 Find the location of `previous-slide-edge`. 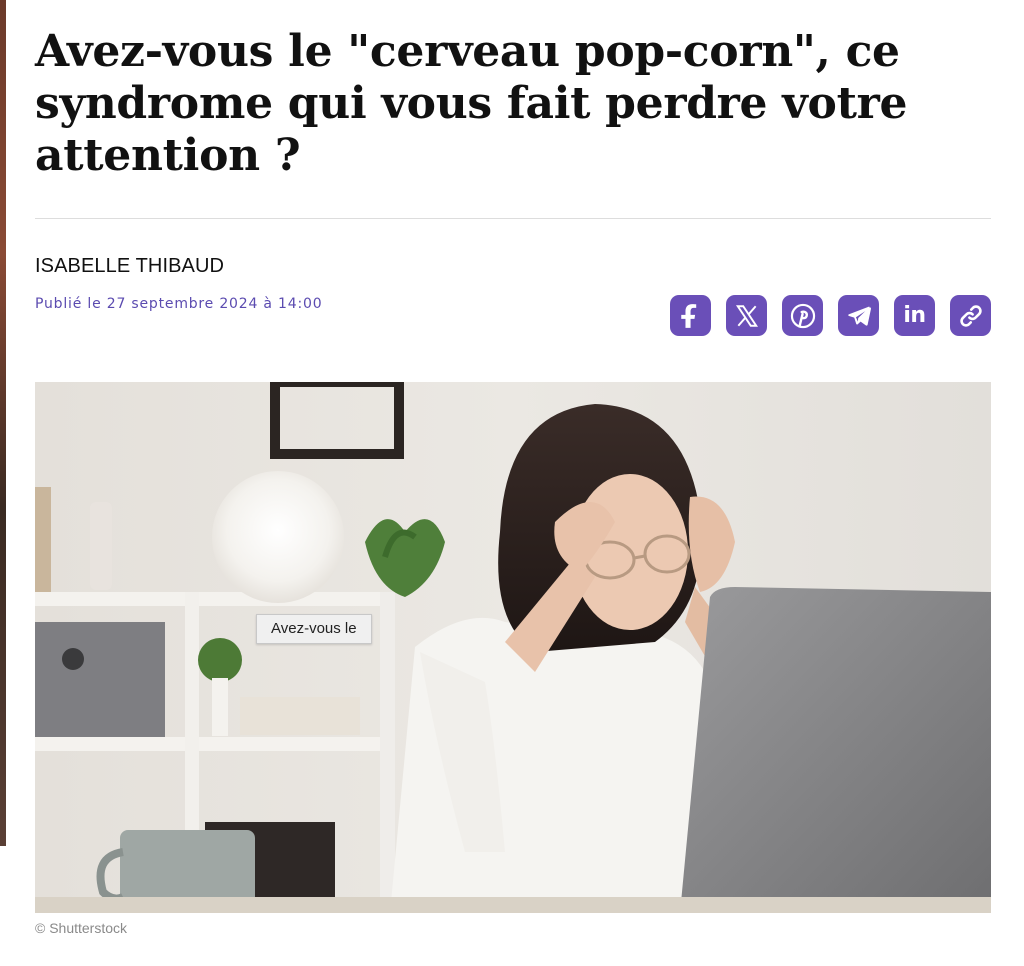

previous-slide-edge is located at coordinates (3, 423).